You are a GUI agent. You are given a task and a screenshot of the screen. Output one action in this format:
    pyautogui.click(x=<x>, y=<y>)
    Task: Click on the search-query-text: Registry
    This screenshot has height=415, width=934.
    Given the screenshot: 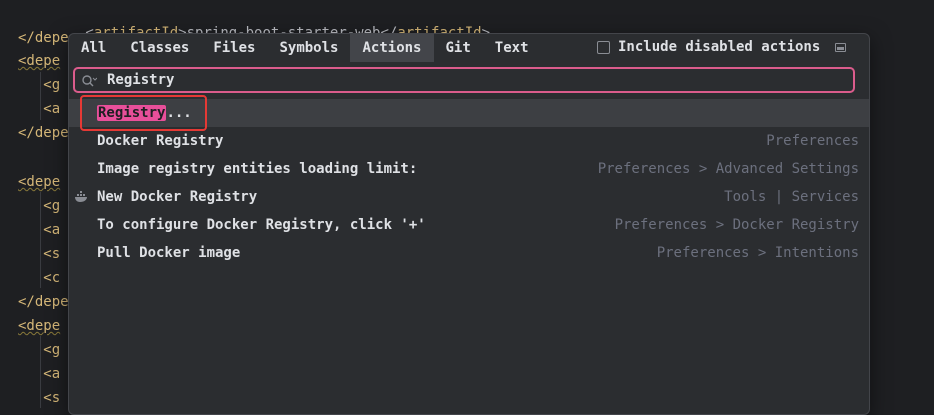 What is the action you would take?
    pyautogui.click(x=141, y=80)
    